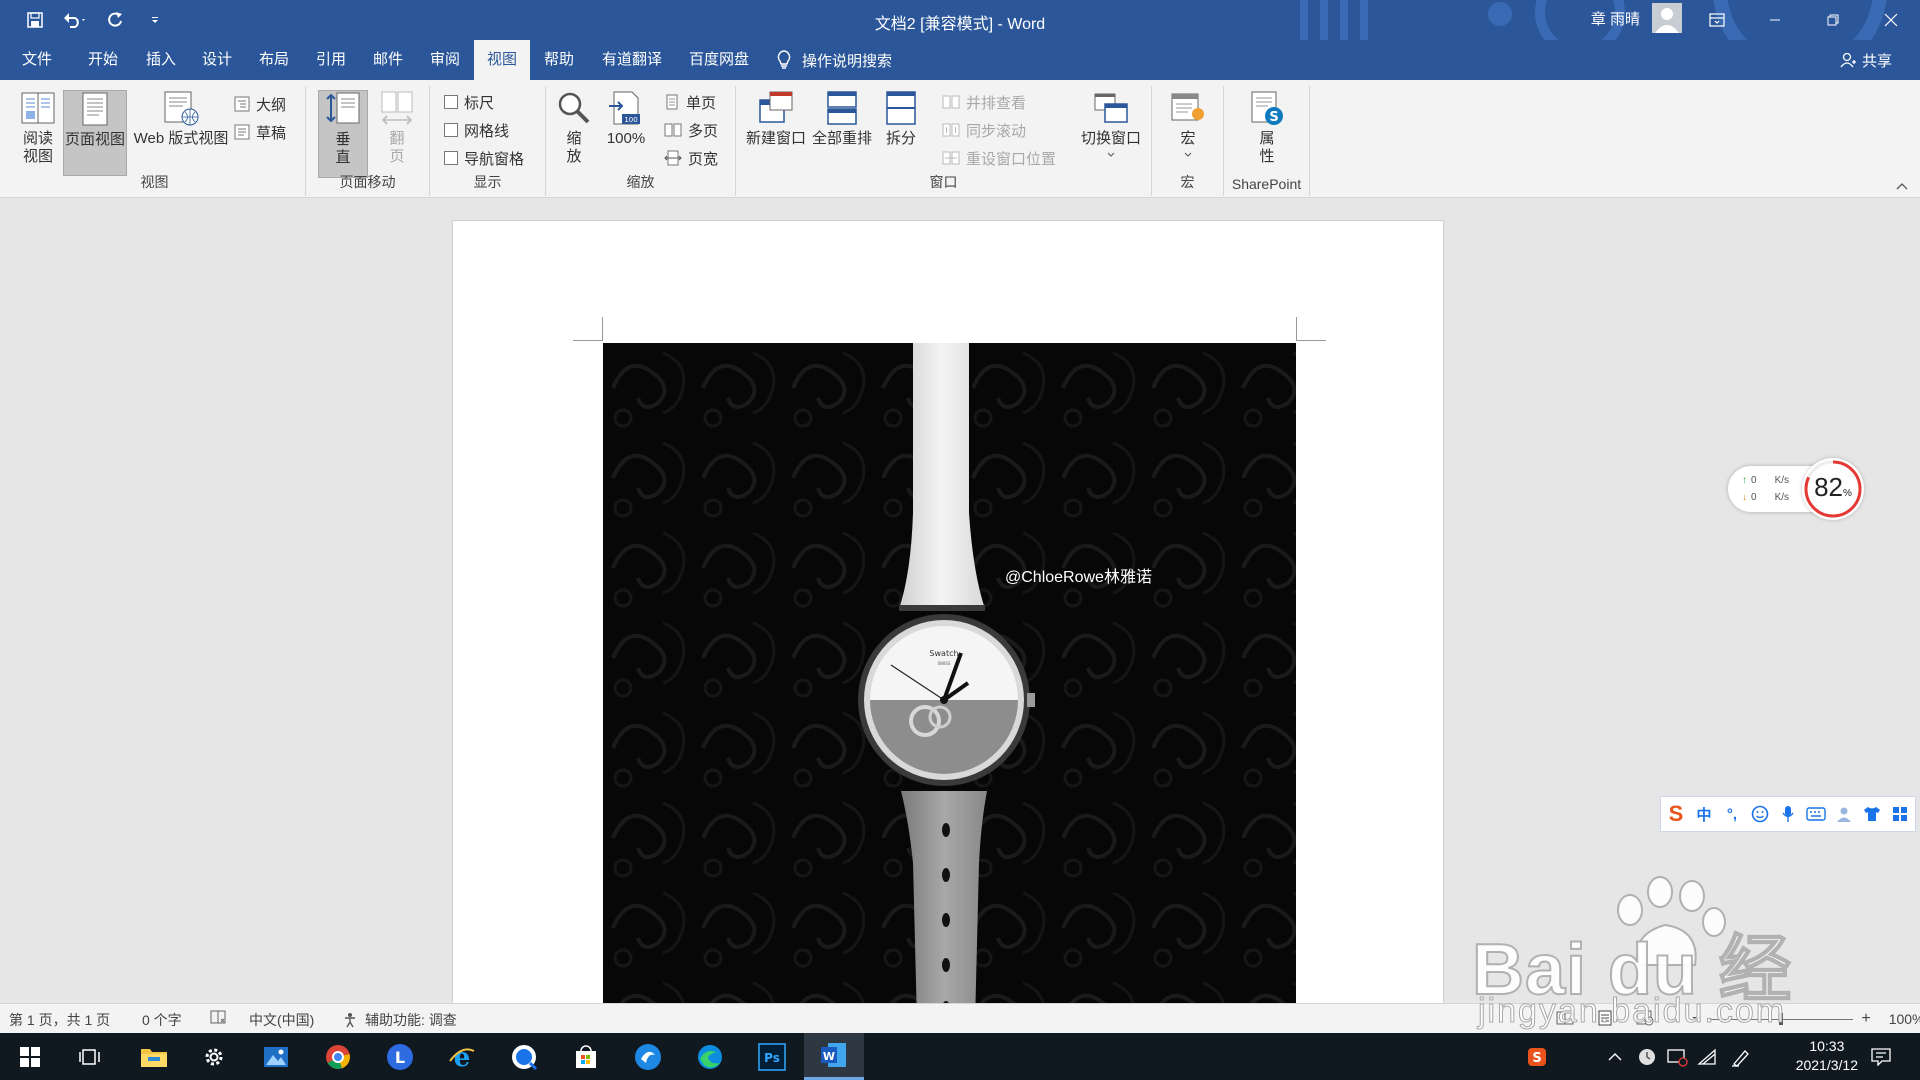 The height and width of the screenshot is (1080, 1920). Describe the element at coordinates (1865, 1019) in the screenshot. I see `zoom-in-icon: +` at that location.